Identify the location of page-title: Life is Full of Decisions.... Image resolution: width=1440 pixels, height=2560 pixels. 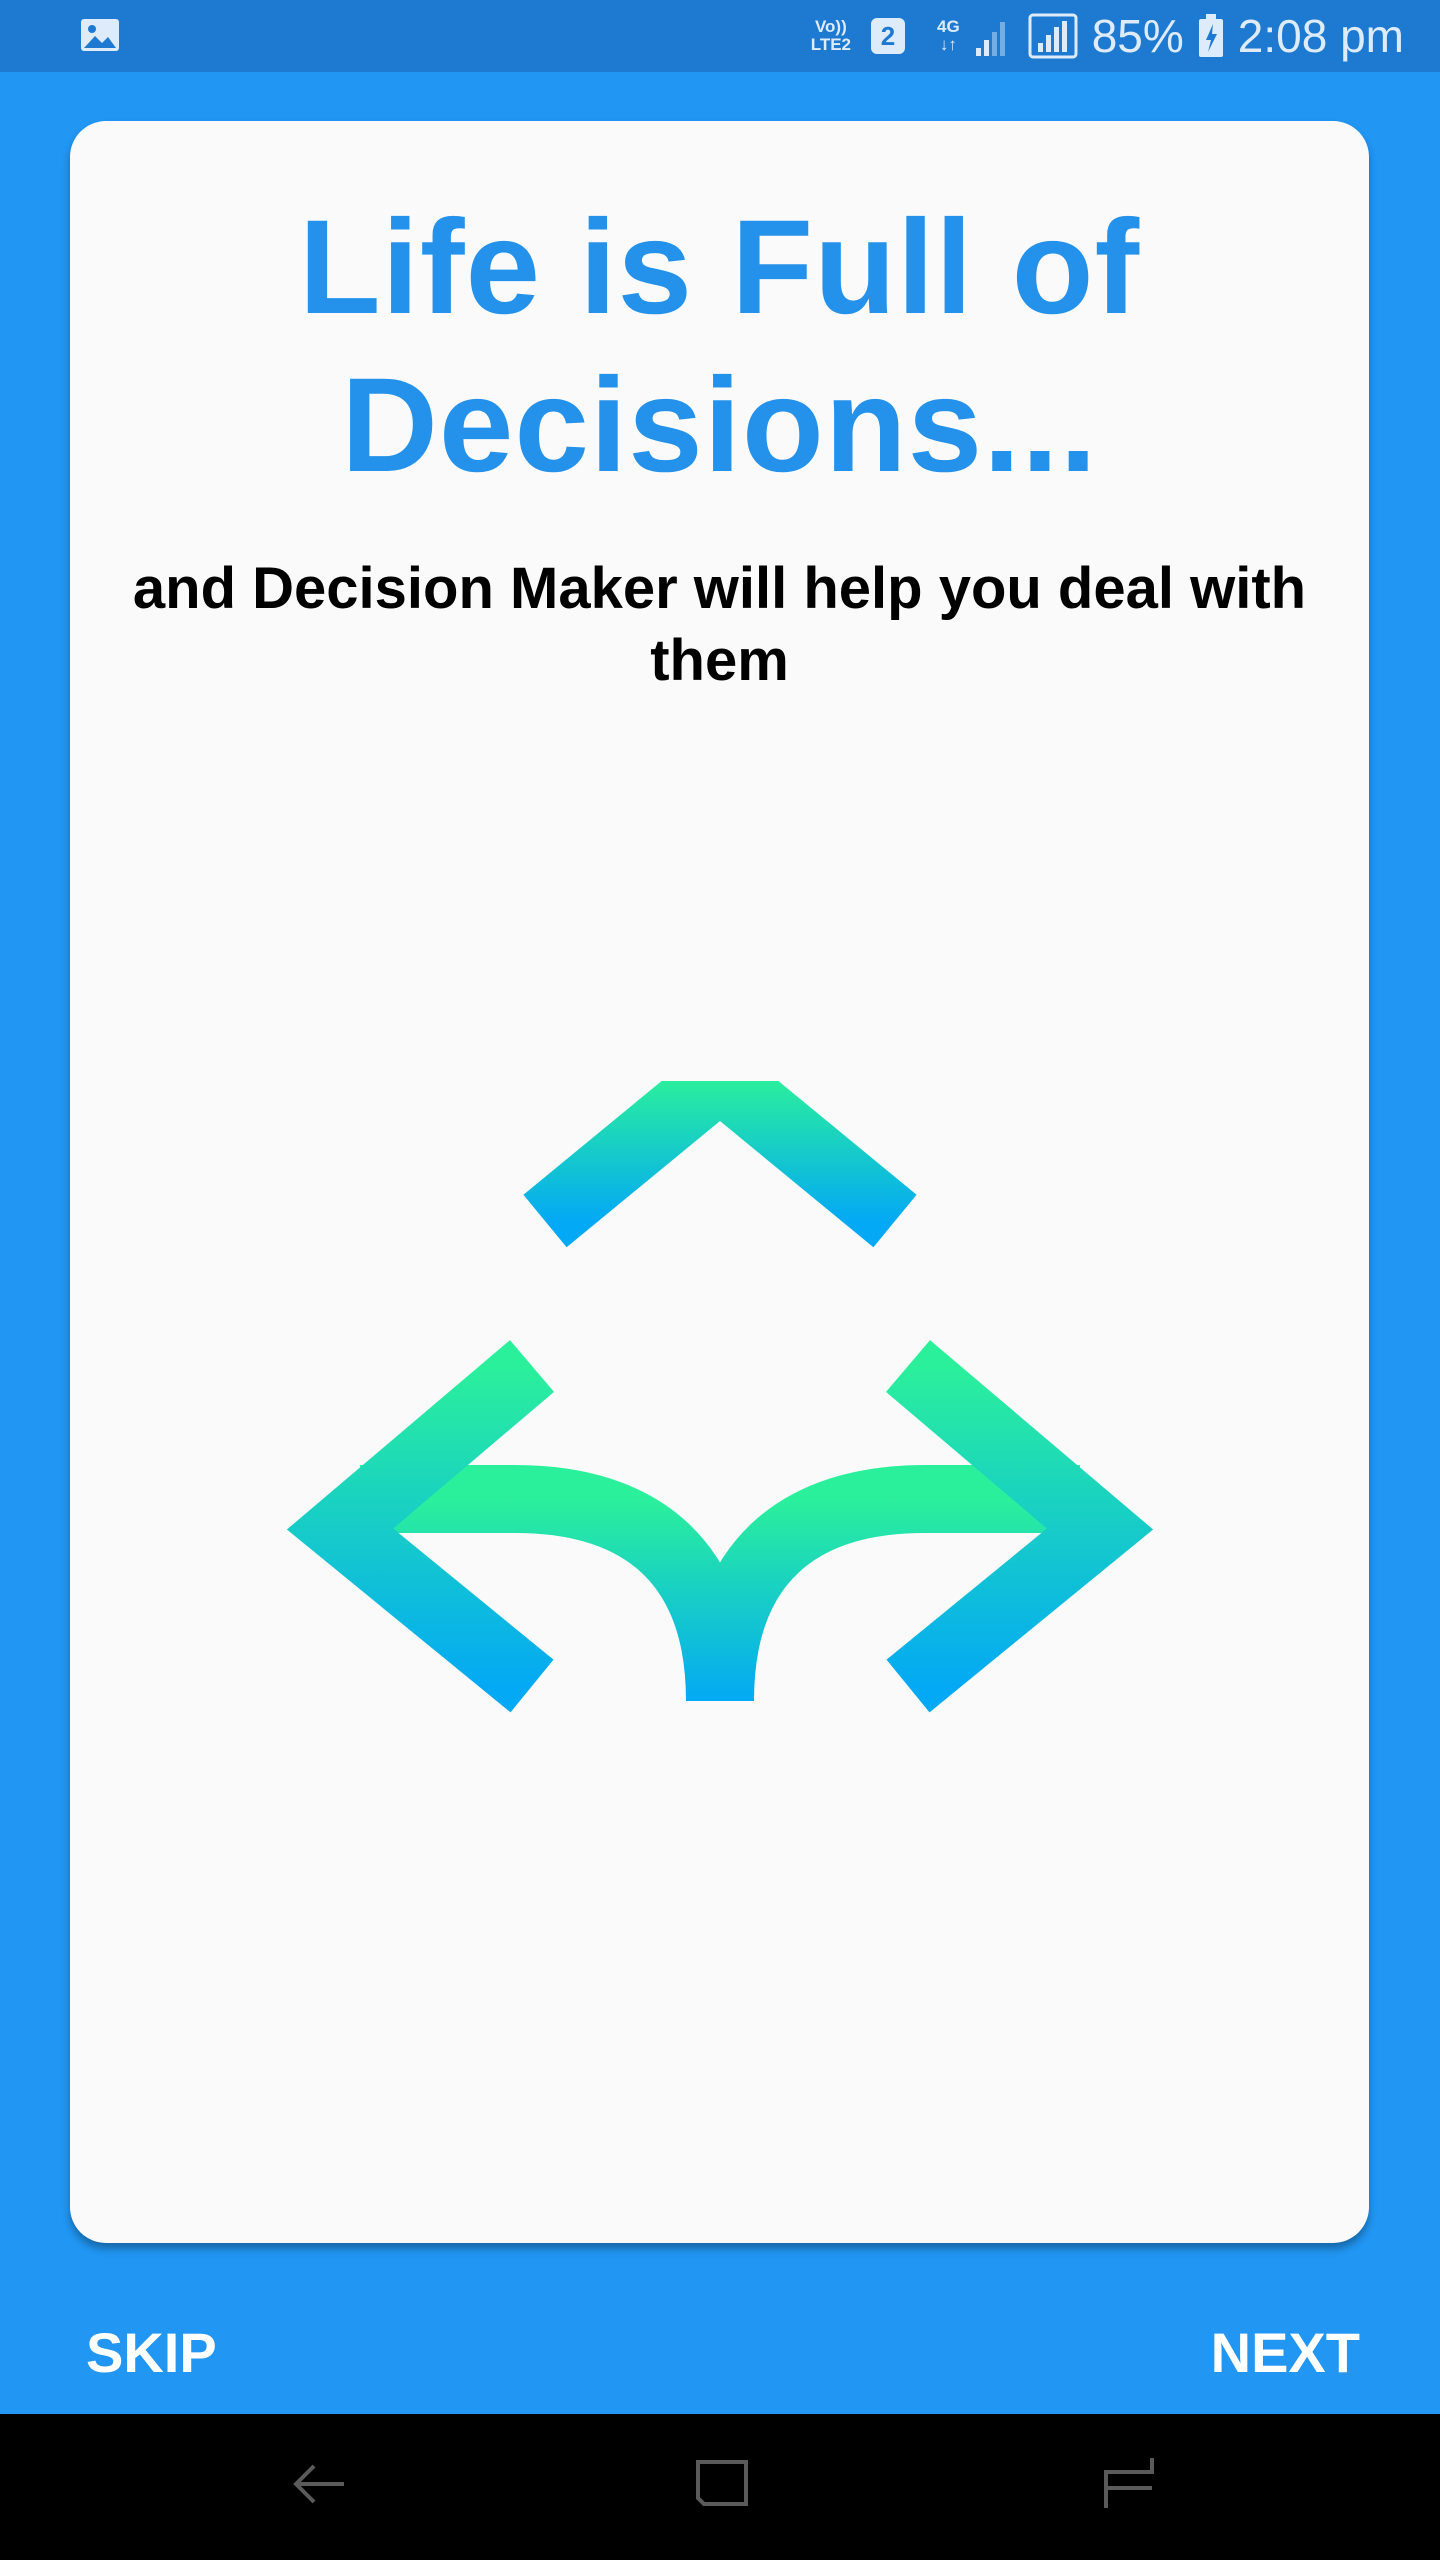
(719, 346).